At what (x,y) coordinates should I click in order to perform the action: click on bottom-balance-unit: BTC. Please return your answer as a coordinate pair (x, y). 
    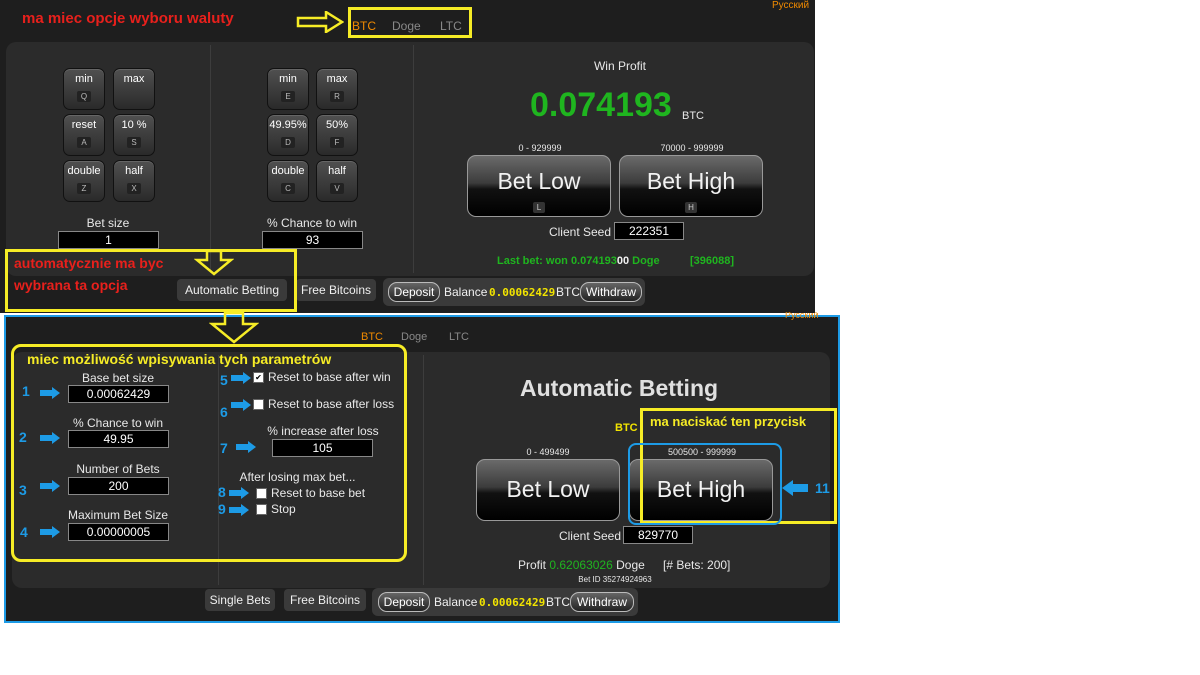
    Looking at the image, I should click on (558, 602).